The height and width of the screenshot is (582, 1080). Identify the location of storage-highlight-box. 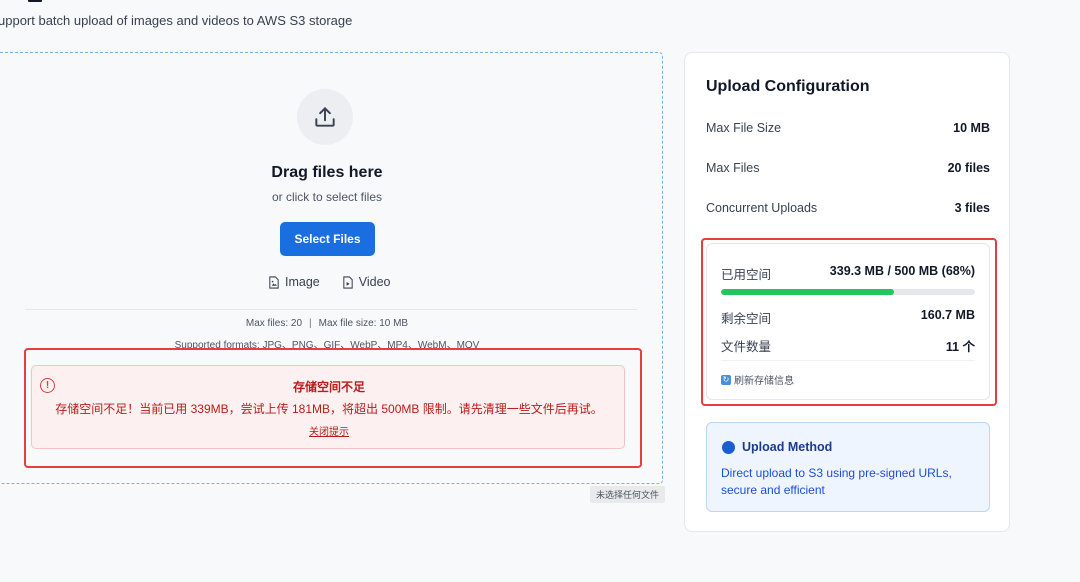
(849, 322).